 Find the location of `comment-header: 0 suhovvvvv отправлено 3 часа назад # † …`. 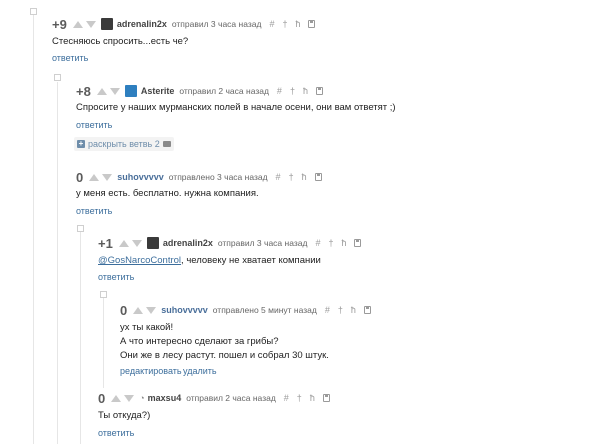

comment-header: 0 suhovvvvv отправлено 3 часа назад # † … is located at coordinates (199, 177).